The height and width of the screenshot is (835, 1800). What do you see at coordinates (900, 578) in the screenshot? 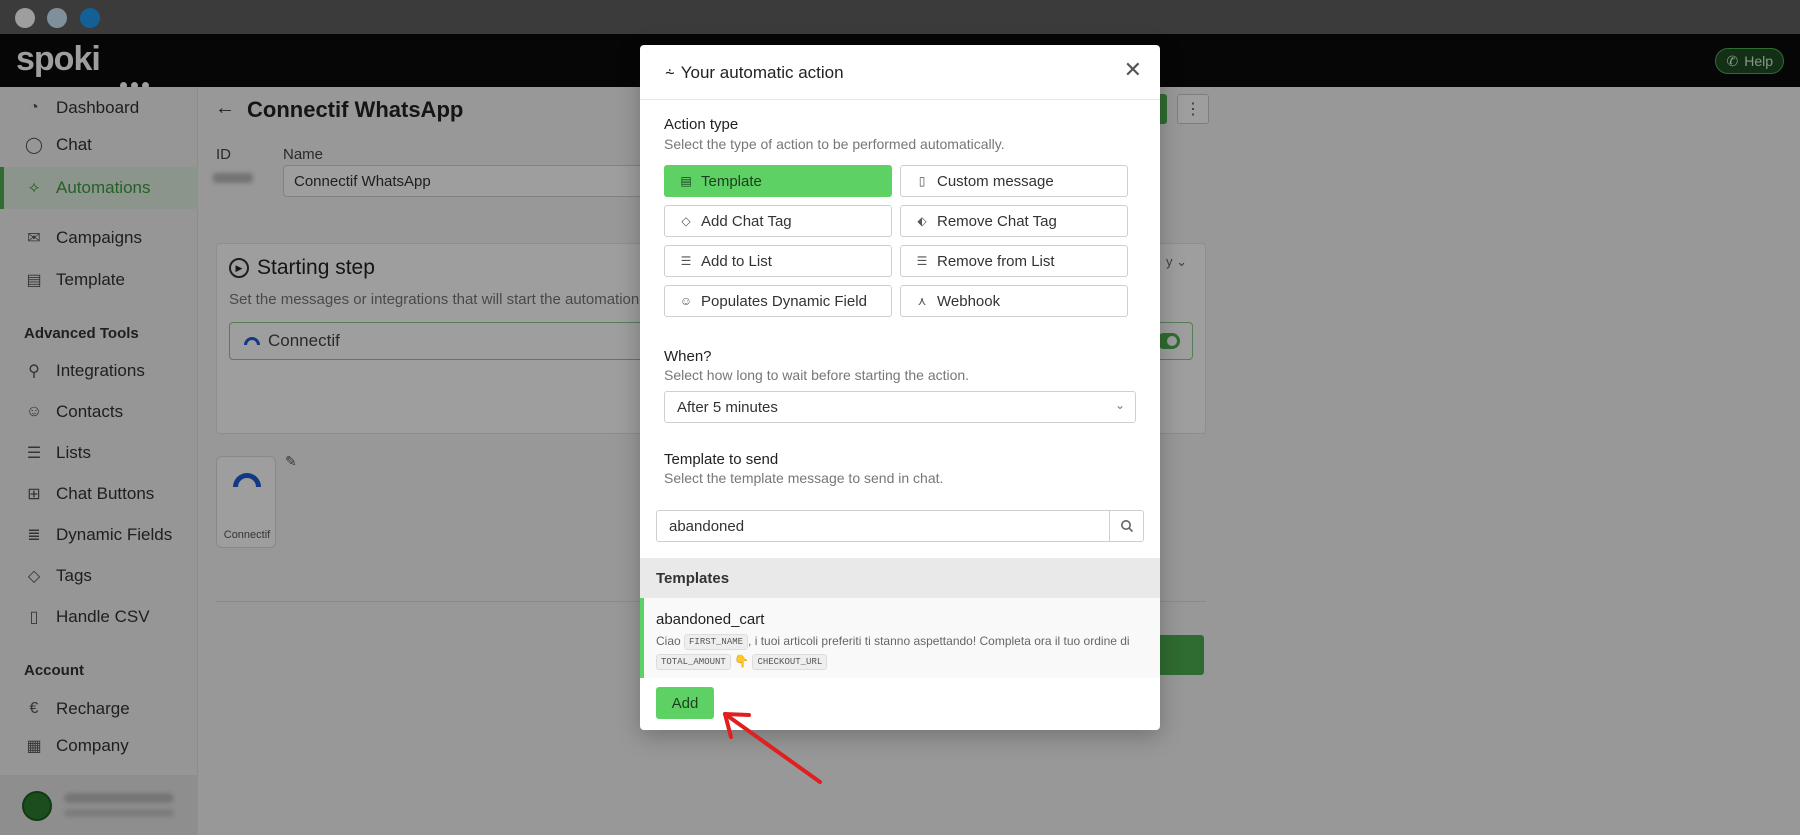
I see `templates-header: Templates` at bounding box center [900, 578].